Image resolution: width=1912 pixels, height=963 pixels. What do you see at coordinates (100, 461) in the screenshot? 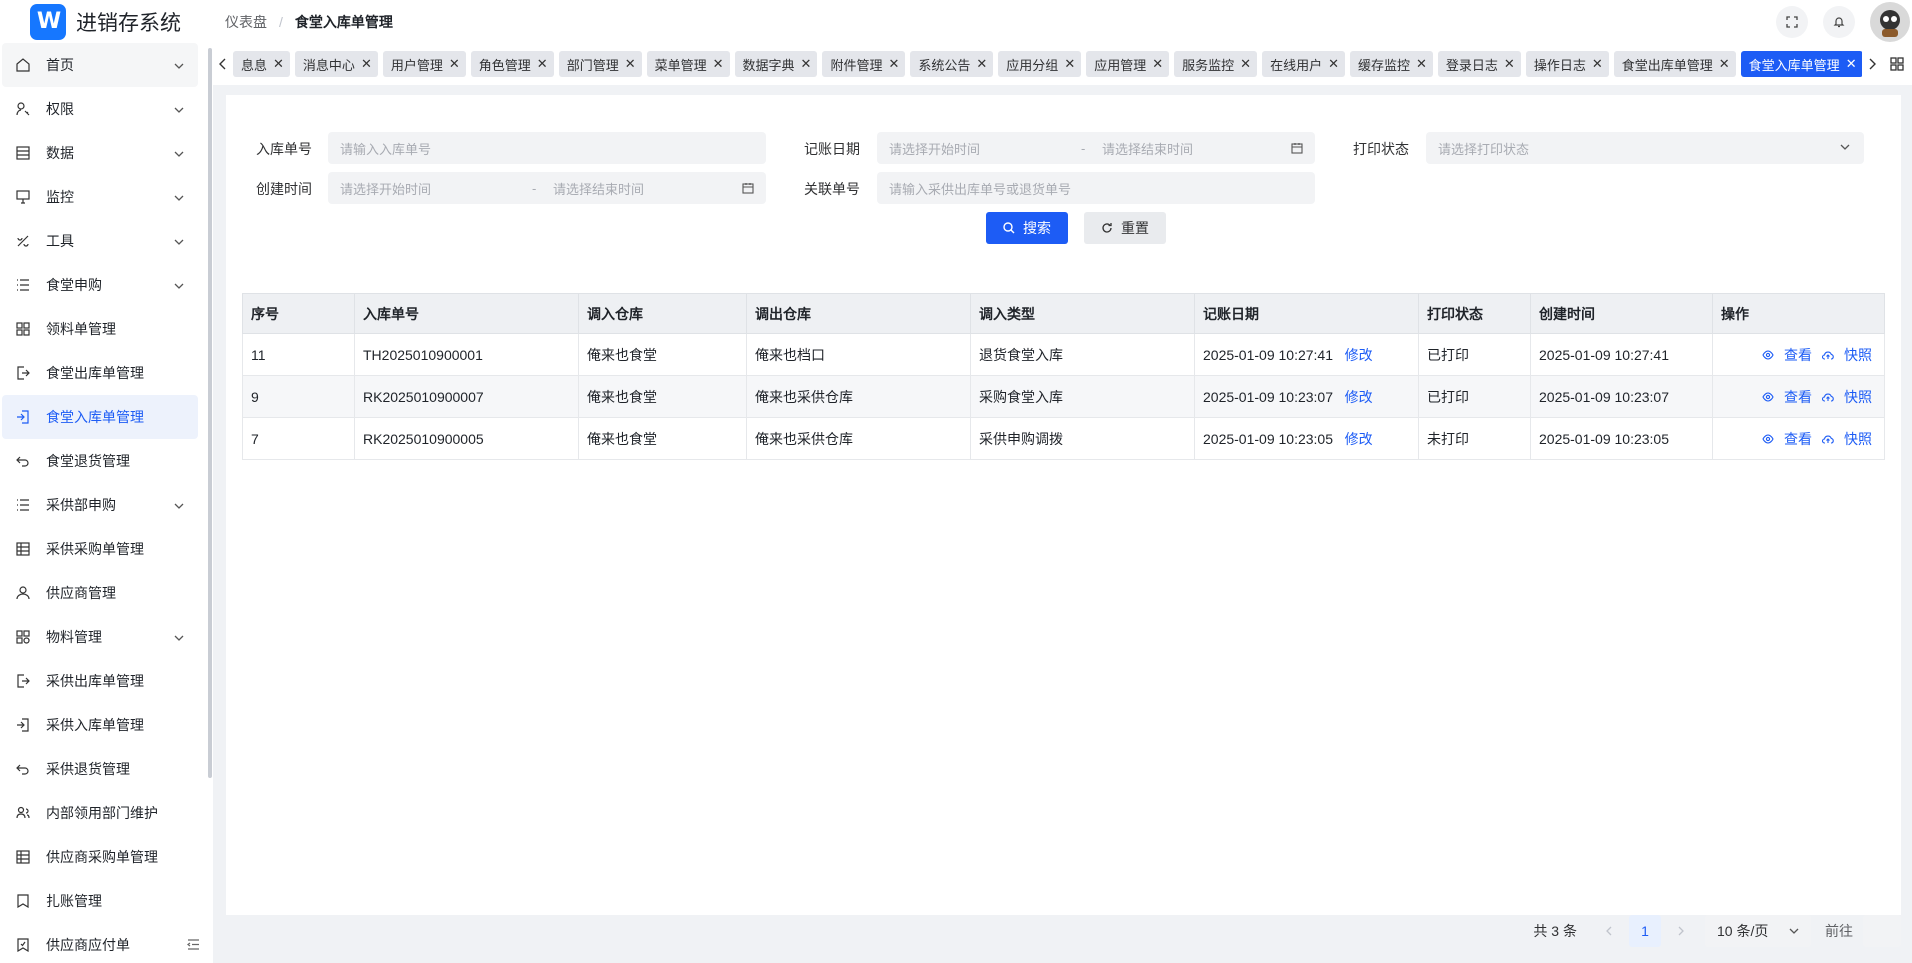
I see `sidebar-item-9: 食堂退货管理` at bounding box center [100, 461].